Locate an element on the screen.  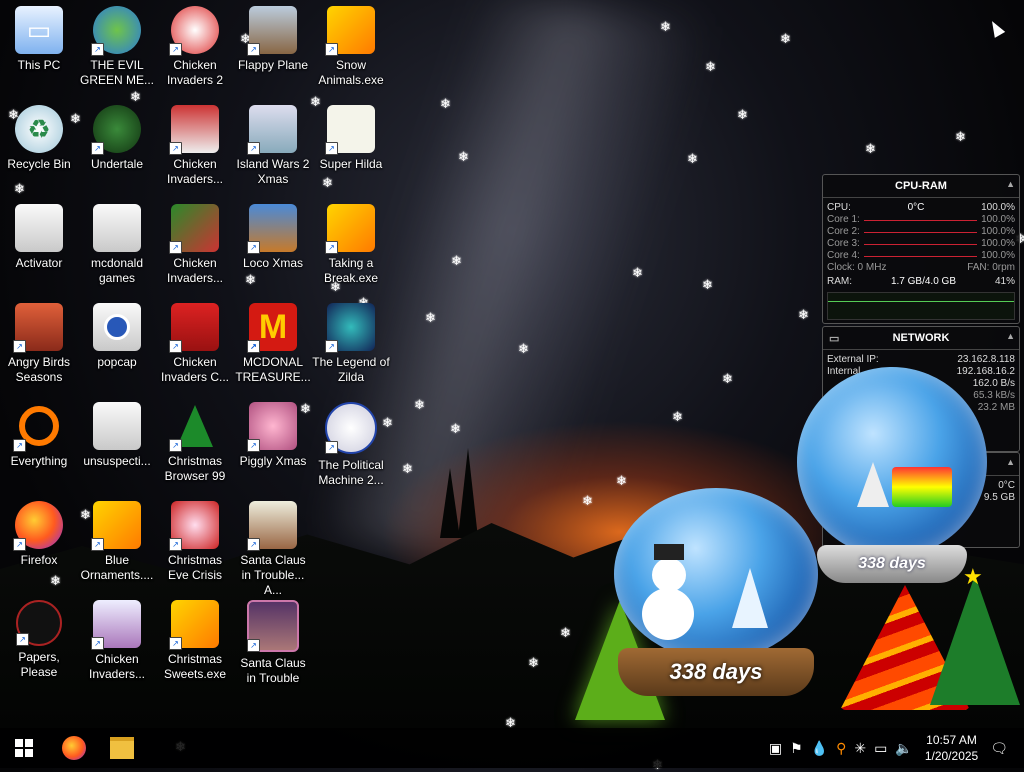
desktop-icon-flappy-plane: ↗ Flappy Plane is located at coordinates (273, 39).